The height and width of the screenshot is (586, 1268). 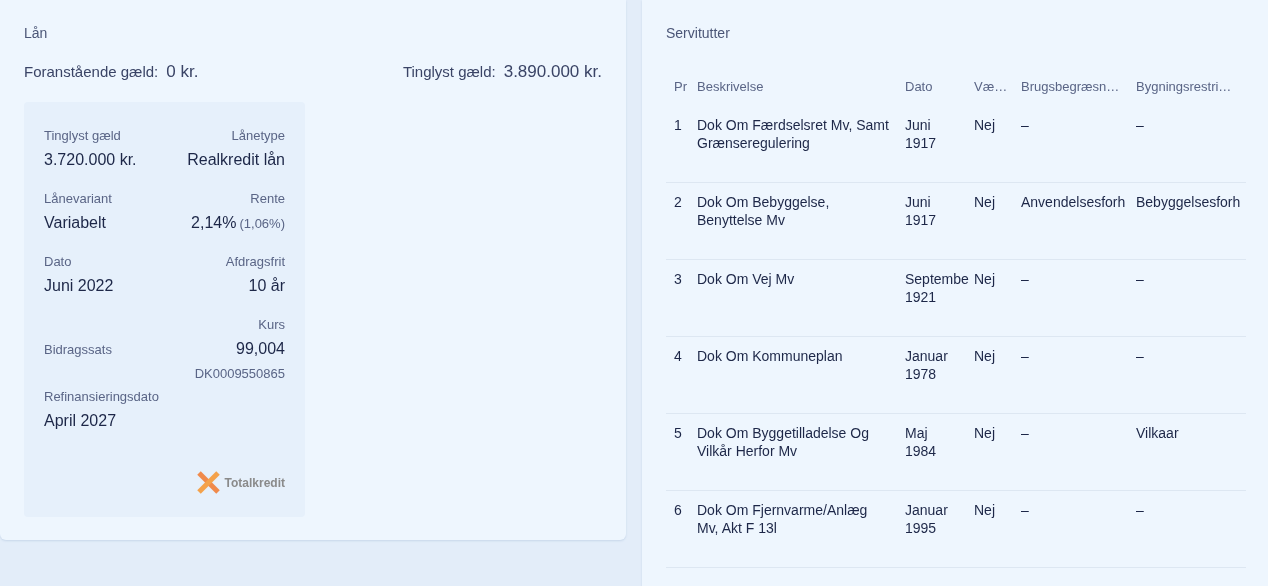 I want to click on table-cell: Anvendelsesforh, so click(x=1073, y=202).